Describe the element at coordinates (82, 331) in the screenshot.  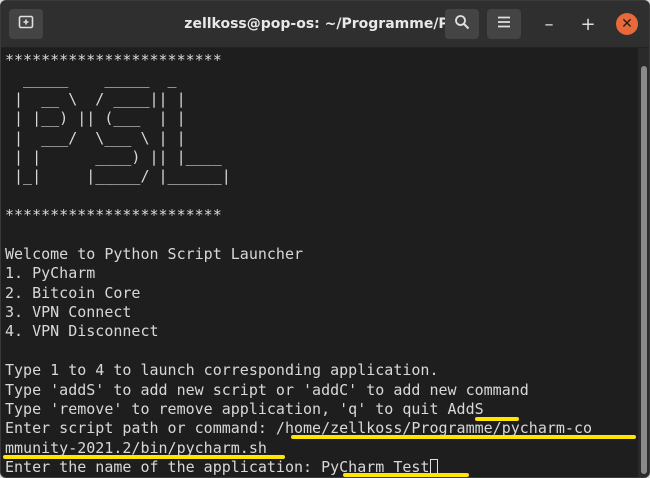
I see `terminal-line: 4. VPN Disconnect` at that location.